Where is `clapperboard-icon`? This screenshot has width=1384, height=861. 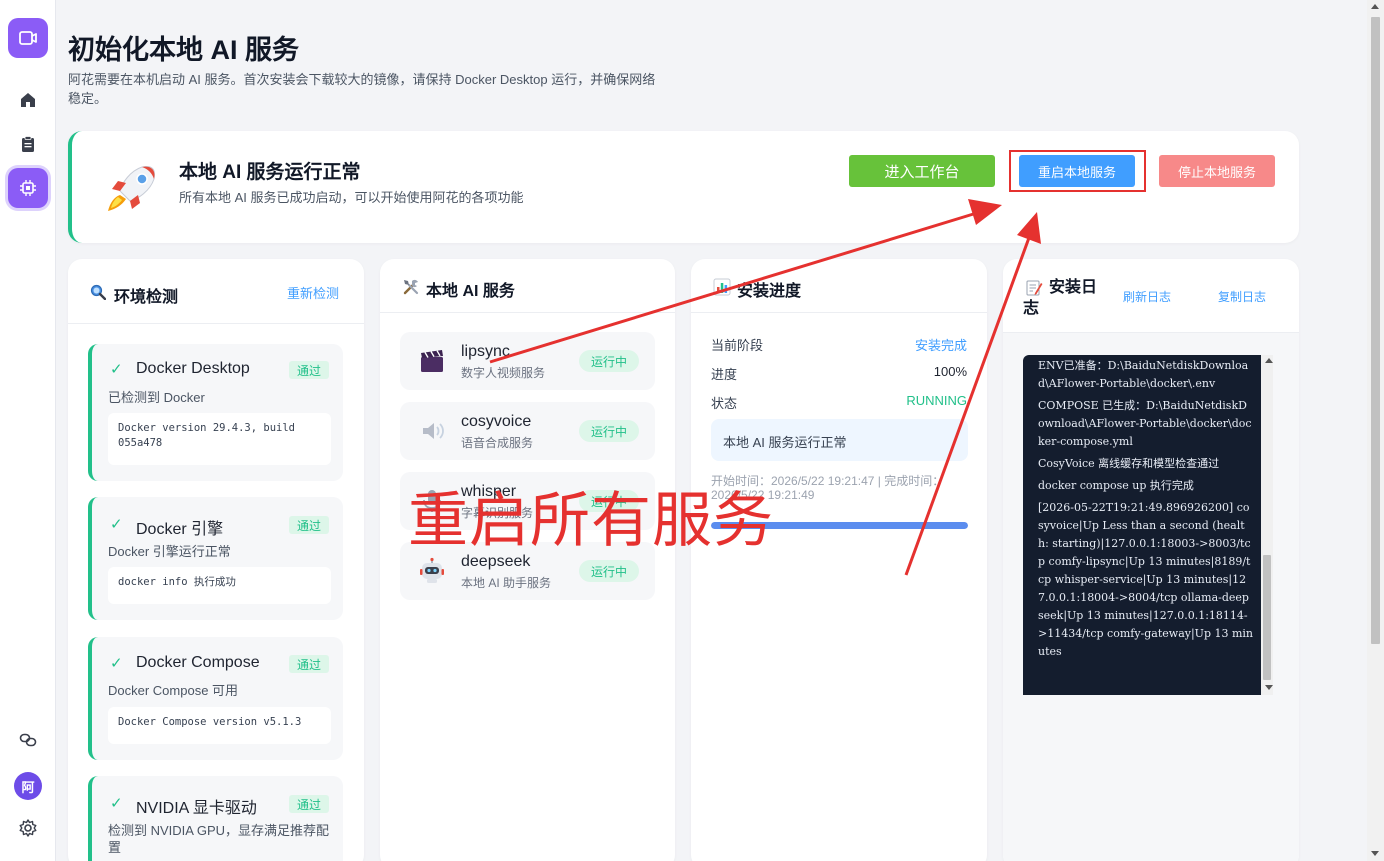
clapperboard-icon is located at coordinates (432, 361).